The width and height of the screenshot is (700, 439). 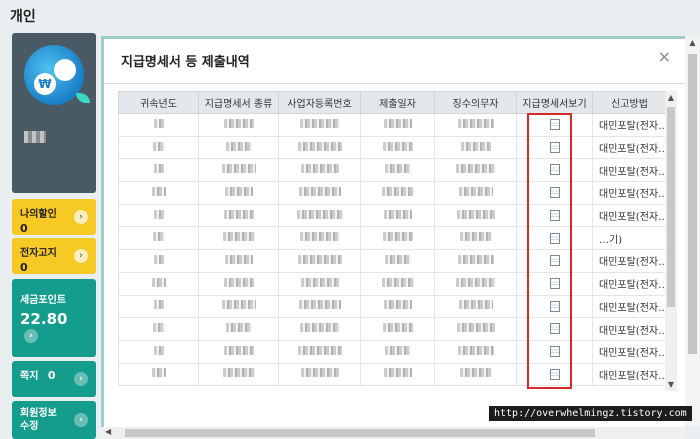 I want to click on scroll-down-icon: ▼, so click(x=671, y=384).